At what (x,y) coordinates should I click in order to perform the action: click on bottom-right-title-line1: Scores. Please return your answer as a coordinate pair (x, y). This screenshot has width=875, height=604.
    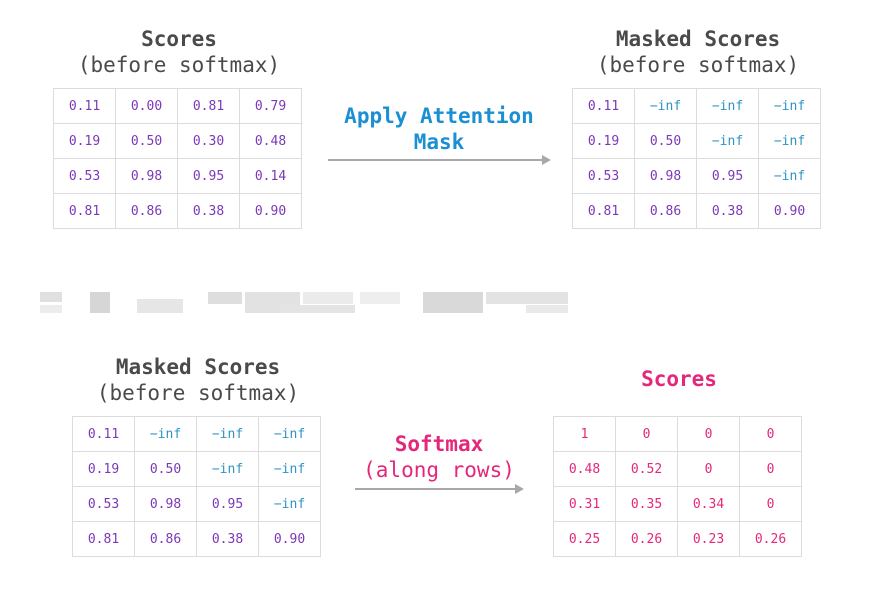
    Looking at the image, I should click on (679, 379).